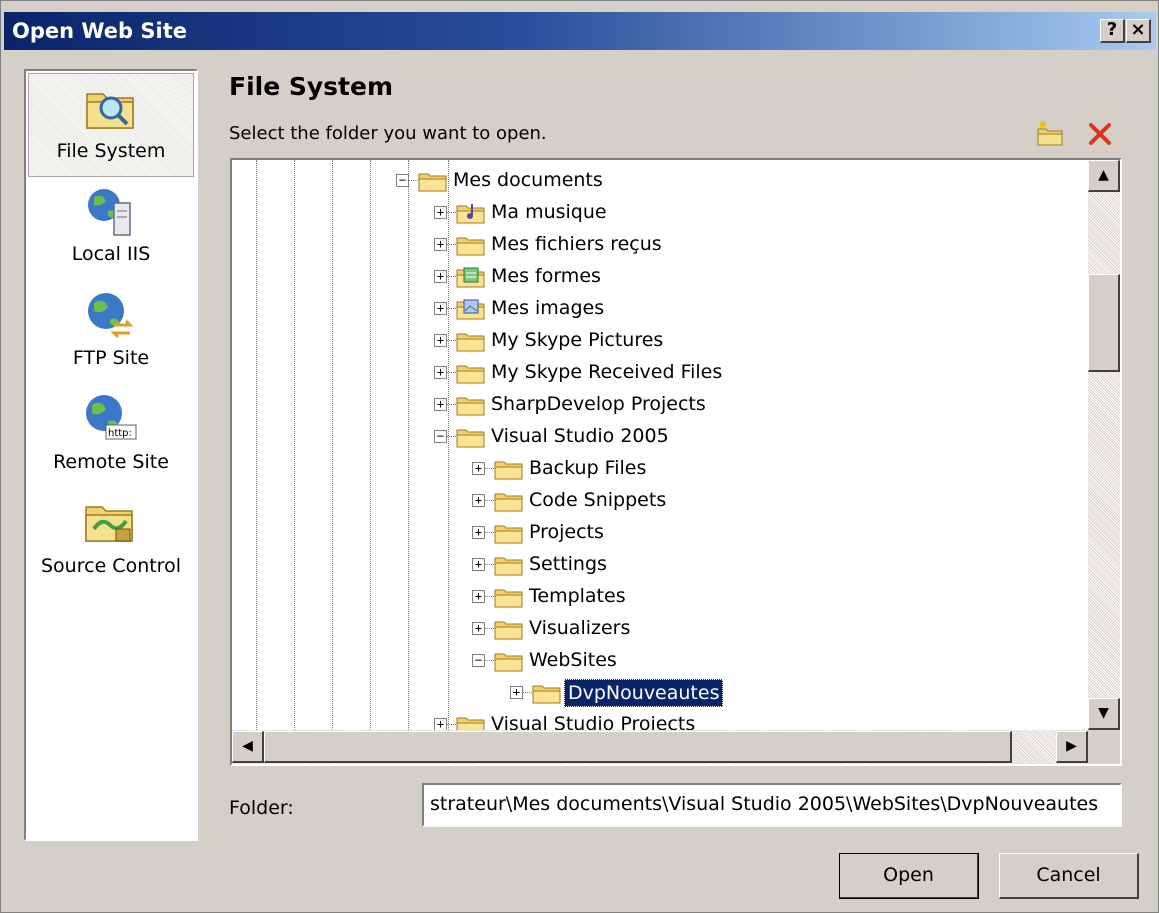 The width and height of the screenshot is (1159, 913). I want to click on tree-node: + Mes fichiers reçus, so click(684, 245).